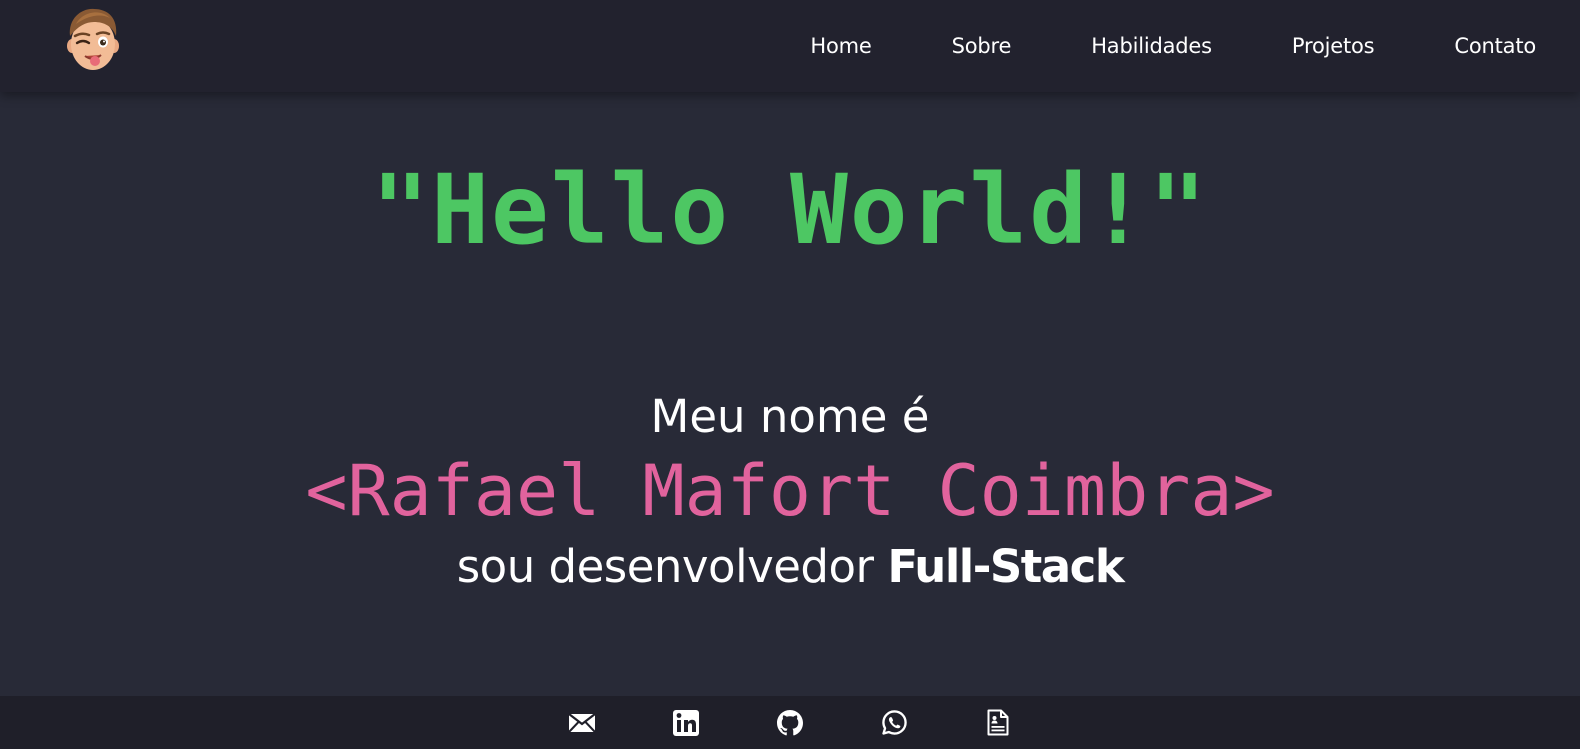  I want to click on nav-link-projetos: Projetos, so click(1333, 46).